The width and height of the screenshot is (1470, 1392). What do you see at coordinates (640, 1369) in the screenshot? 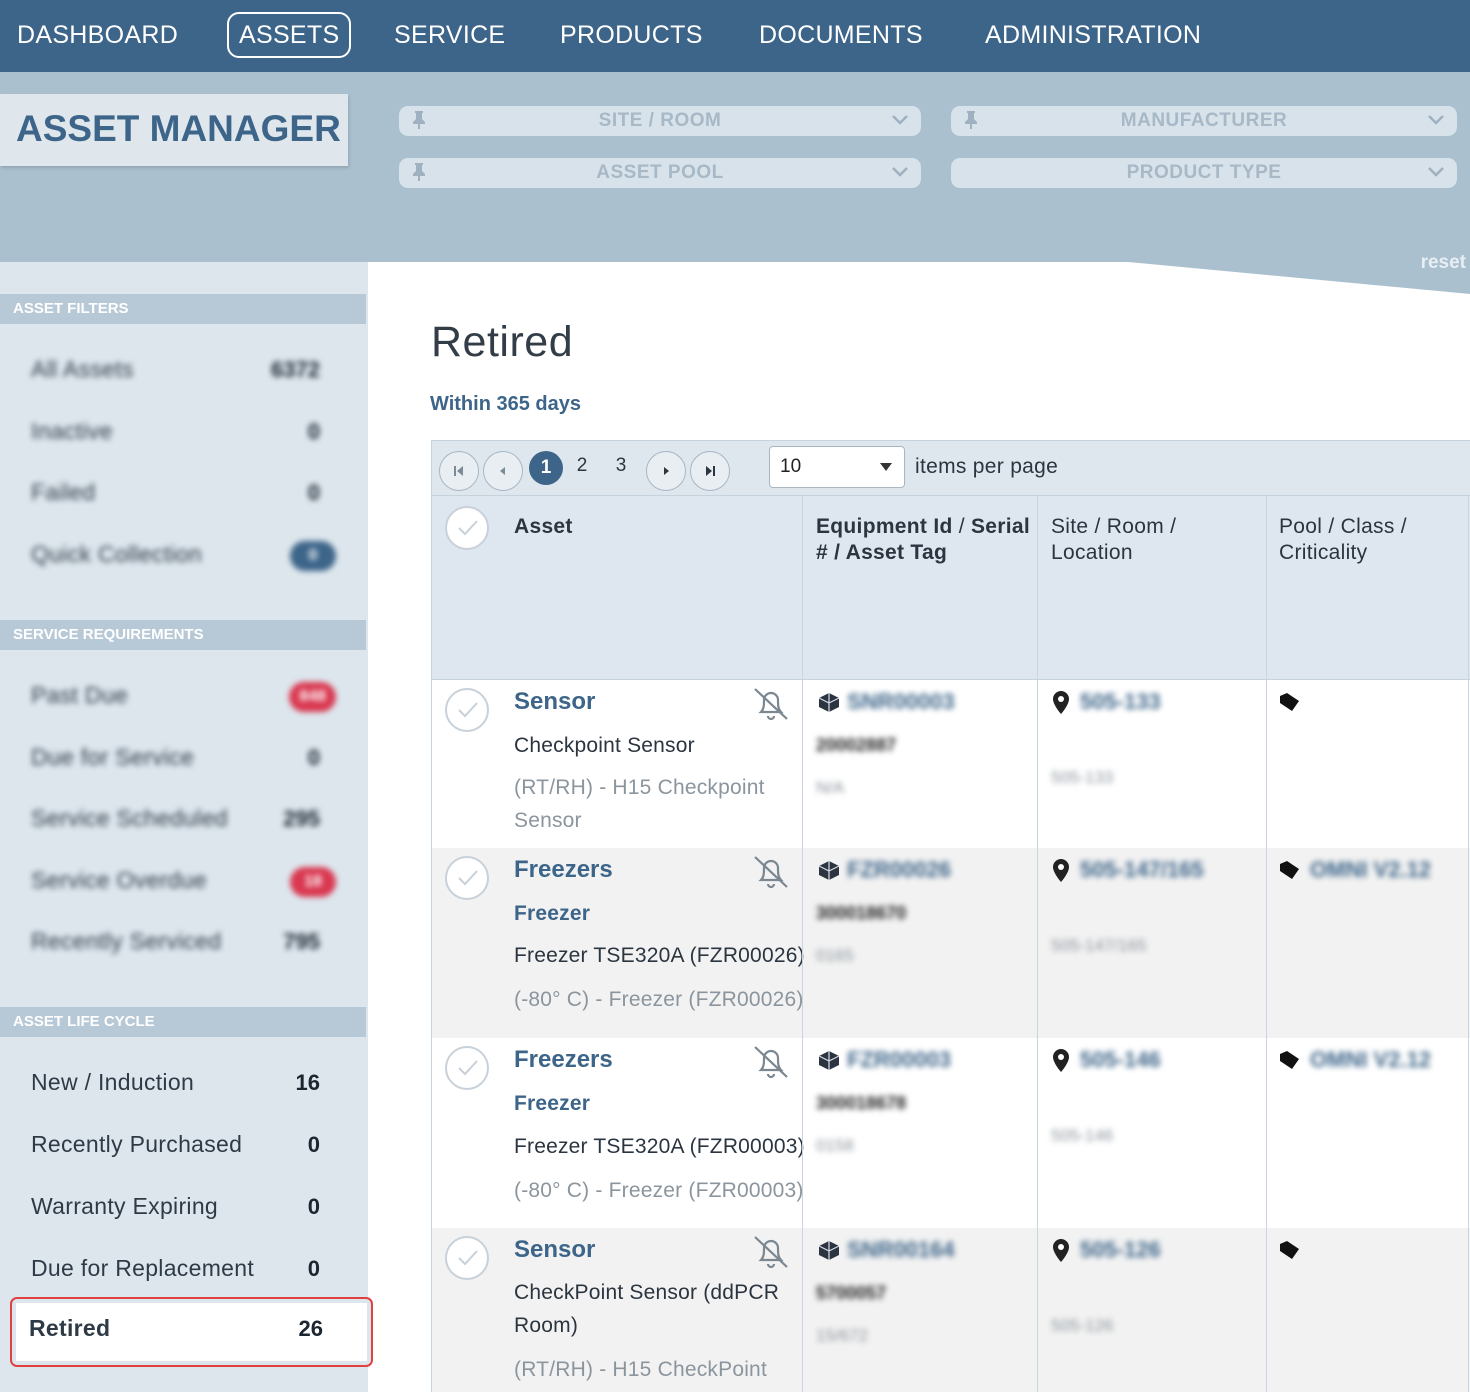
I see `asset-description: (RT/RH) - H15 CheckPoint` at bounding box center [640, 1369].